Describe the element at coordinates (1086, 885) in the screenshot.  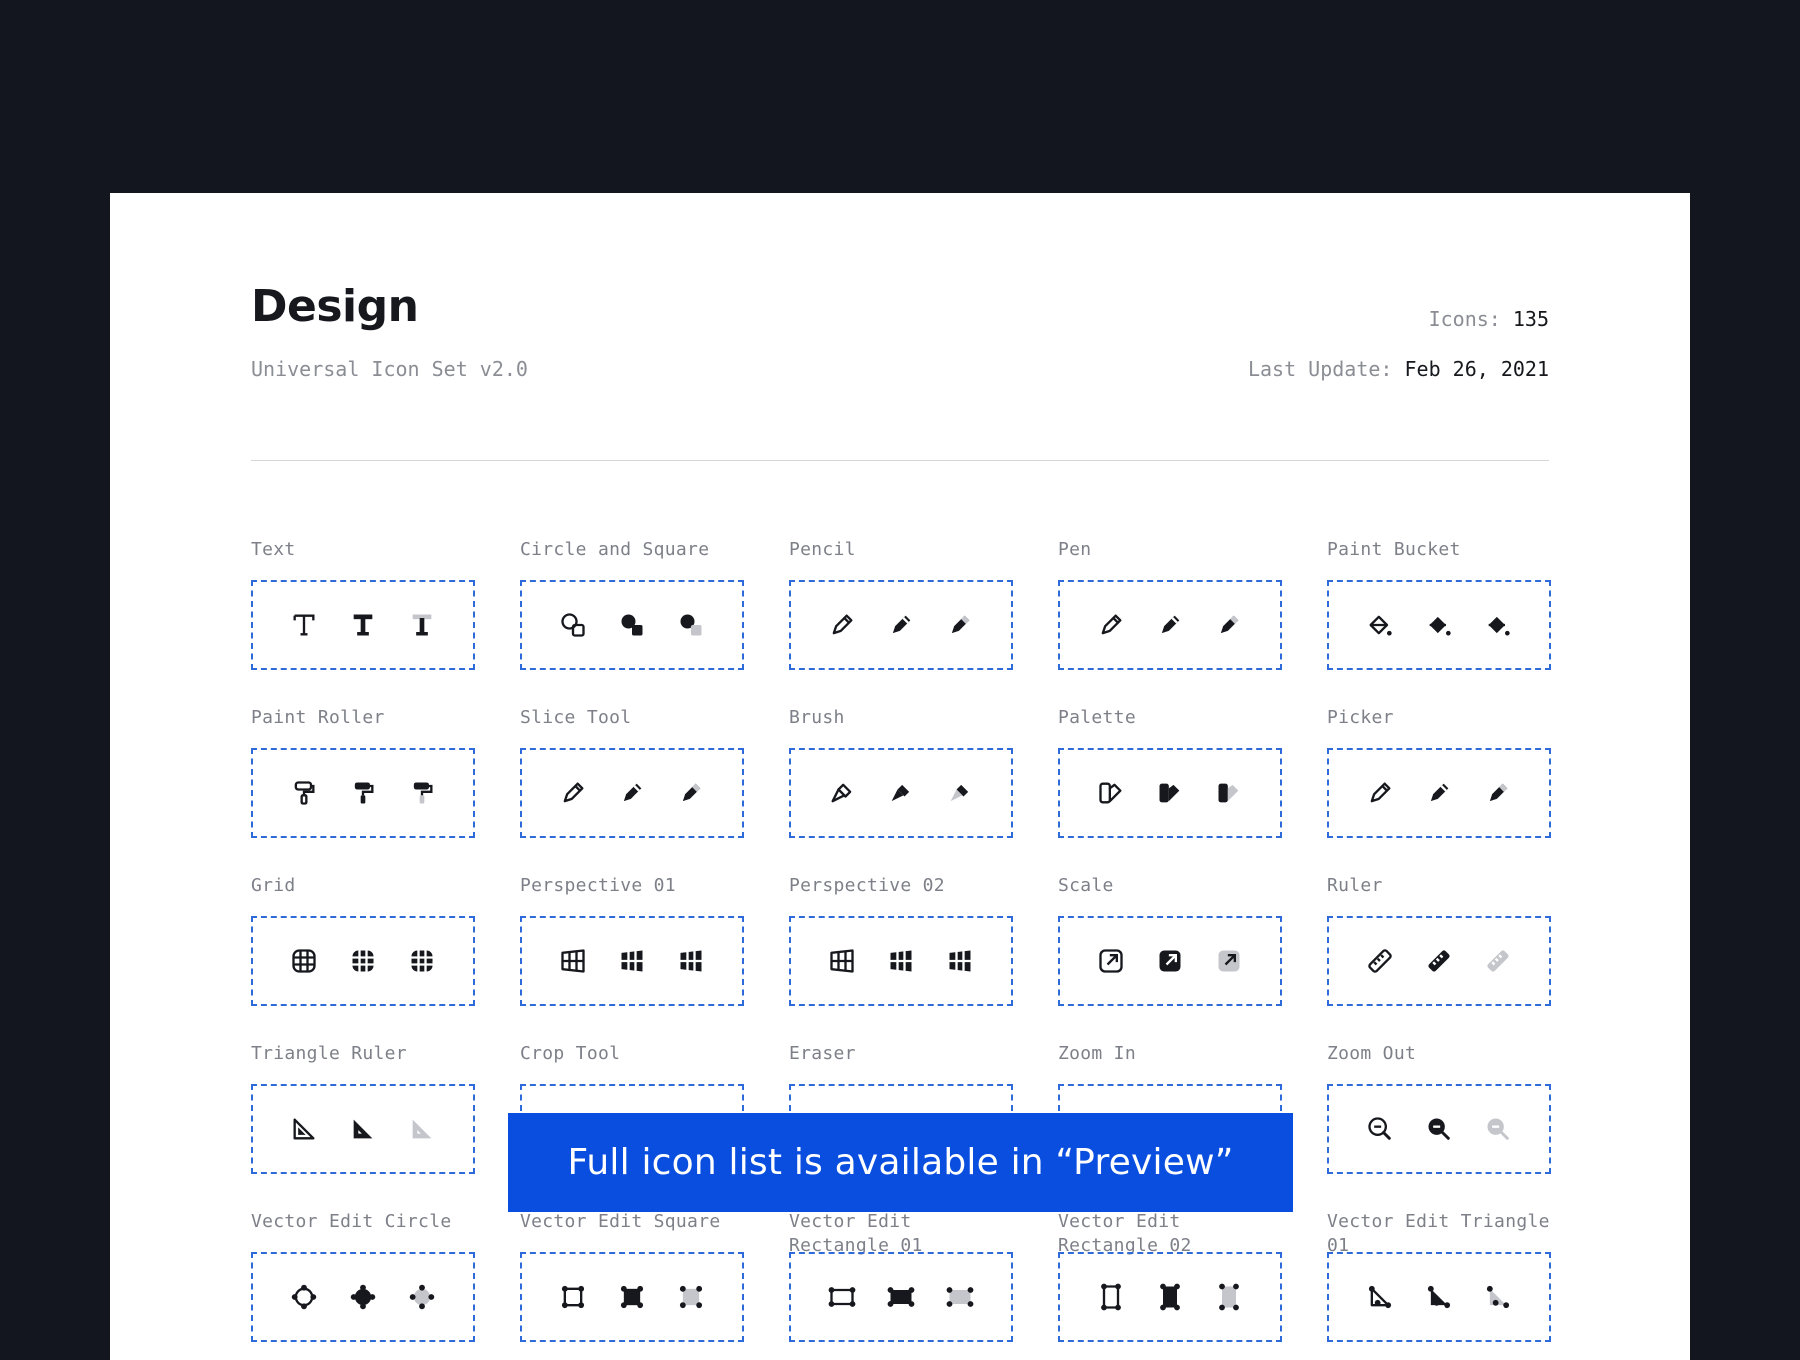
I see `icon-set-label: Scale` at that location.